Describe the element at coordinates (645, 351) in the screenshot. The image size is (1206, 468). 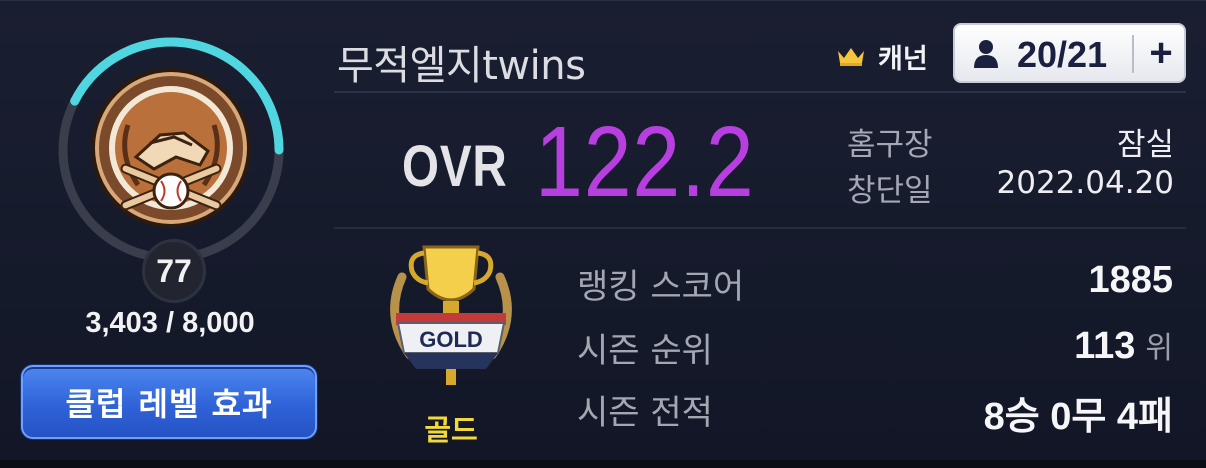
I see `season-rank-label: 시즌 순위` at that location.